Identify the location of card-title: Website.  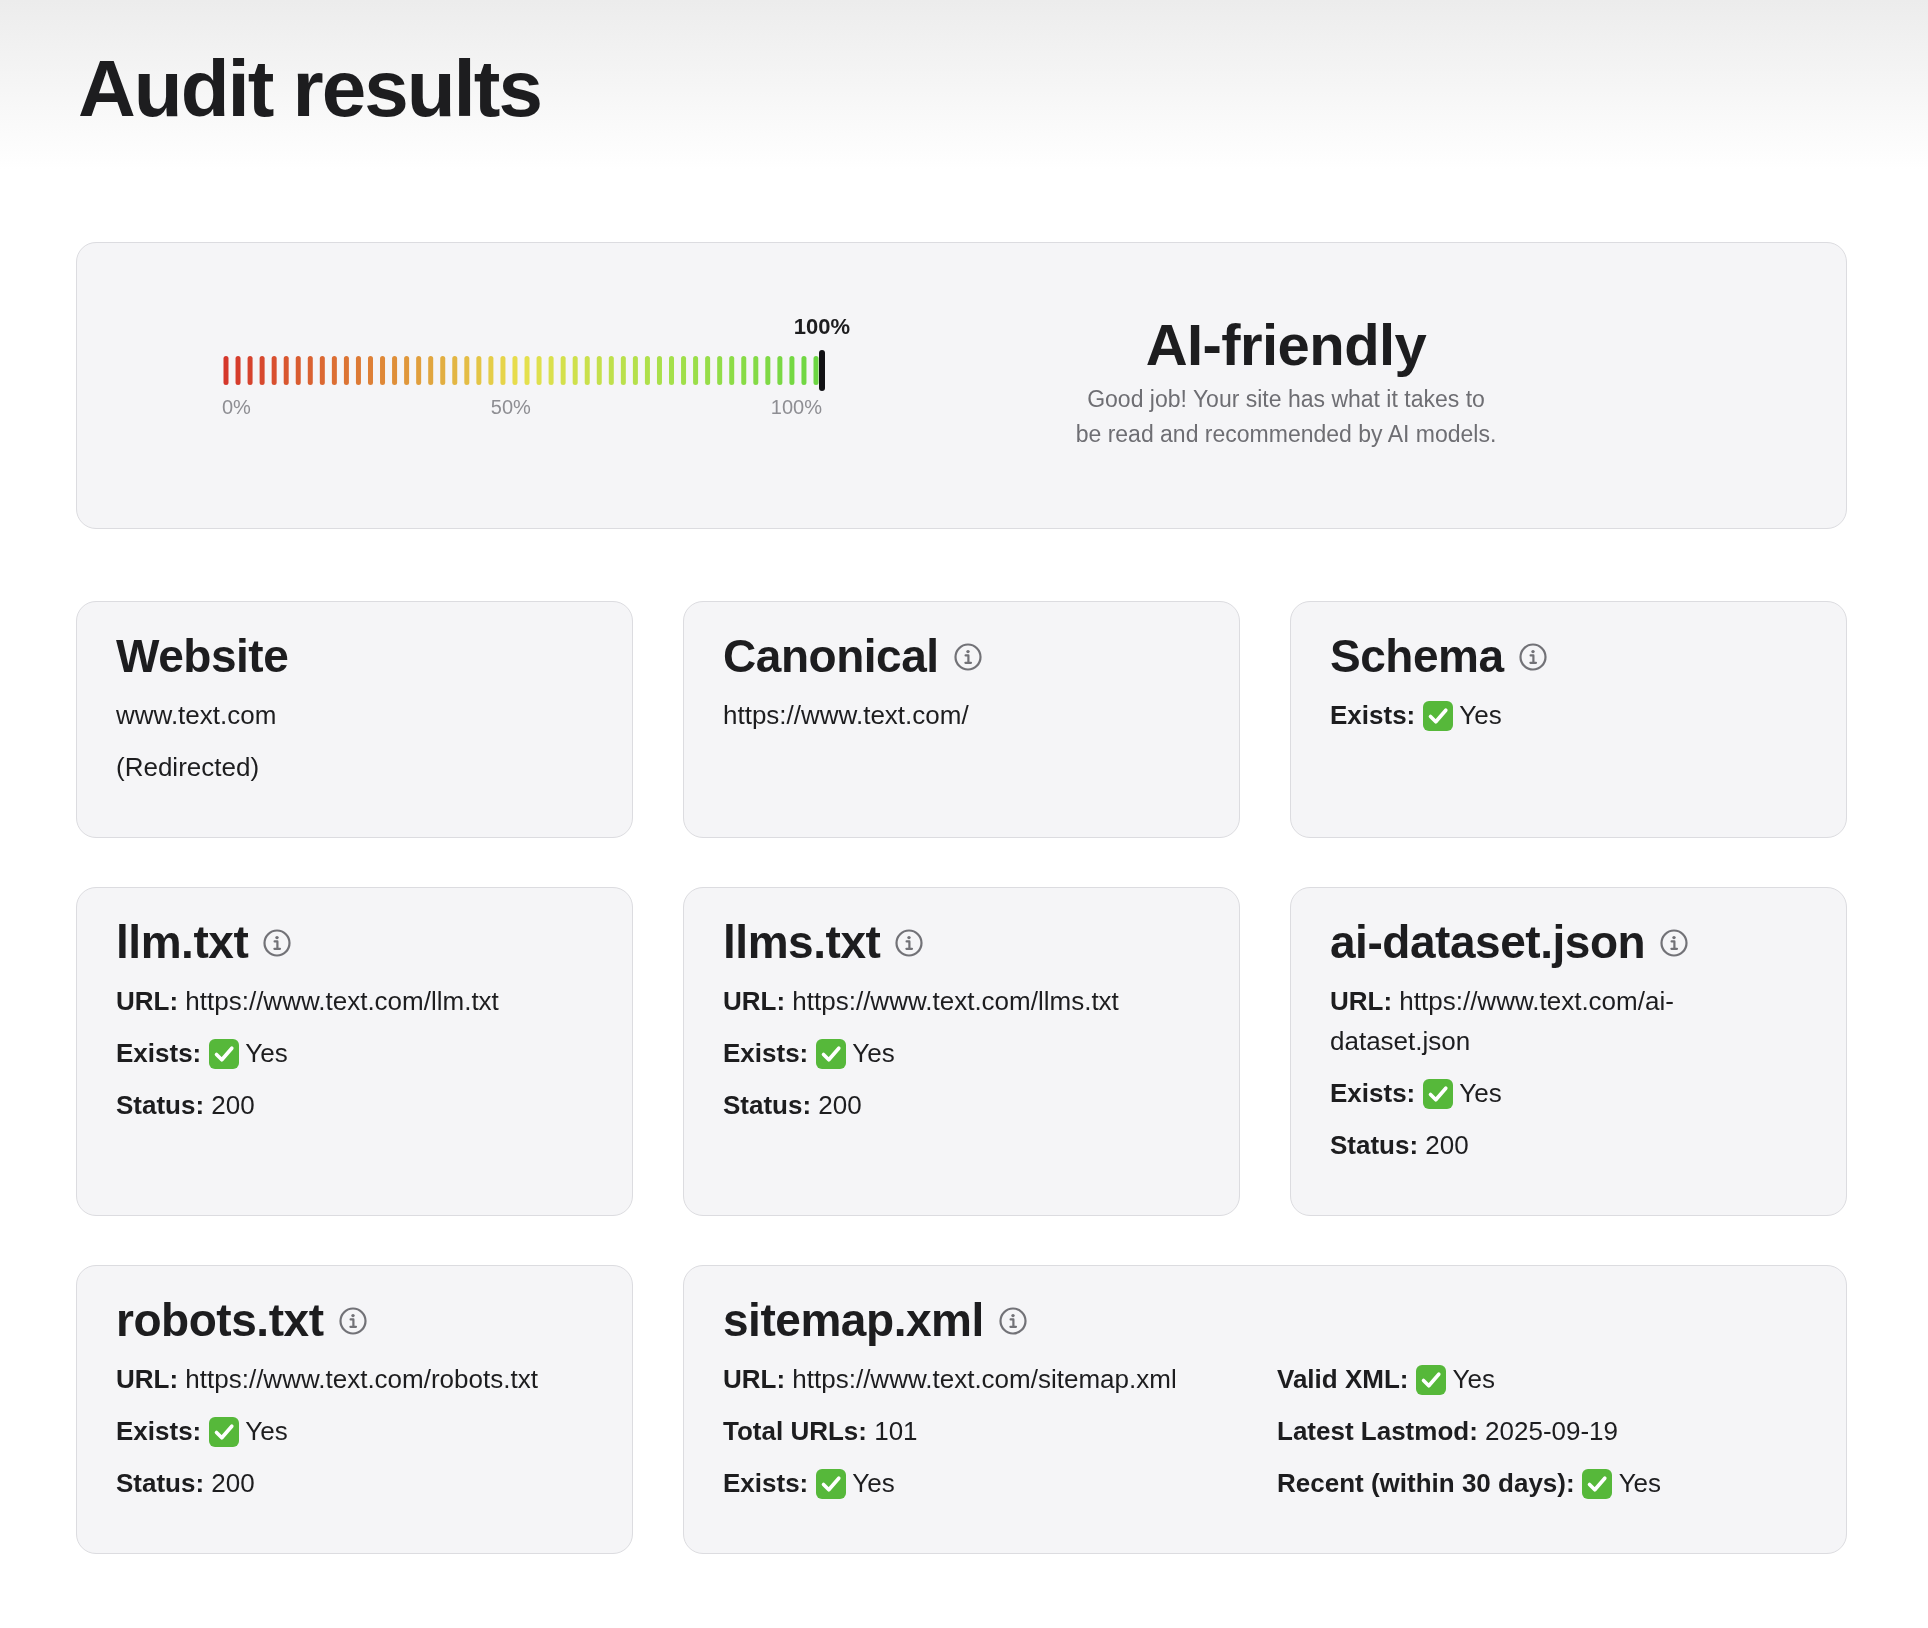
(202, 656).